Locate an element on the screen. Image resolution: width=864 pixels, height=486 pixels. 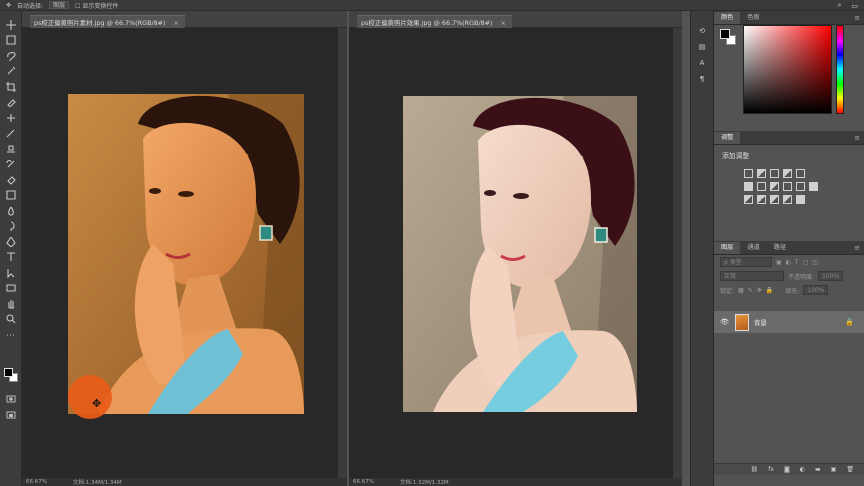
tab-color: 颜色 is located at coordinates (727, 18).